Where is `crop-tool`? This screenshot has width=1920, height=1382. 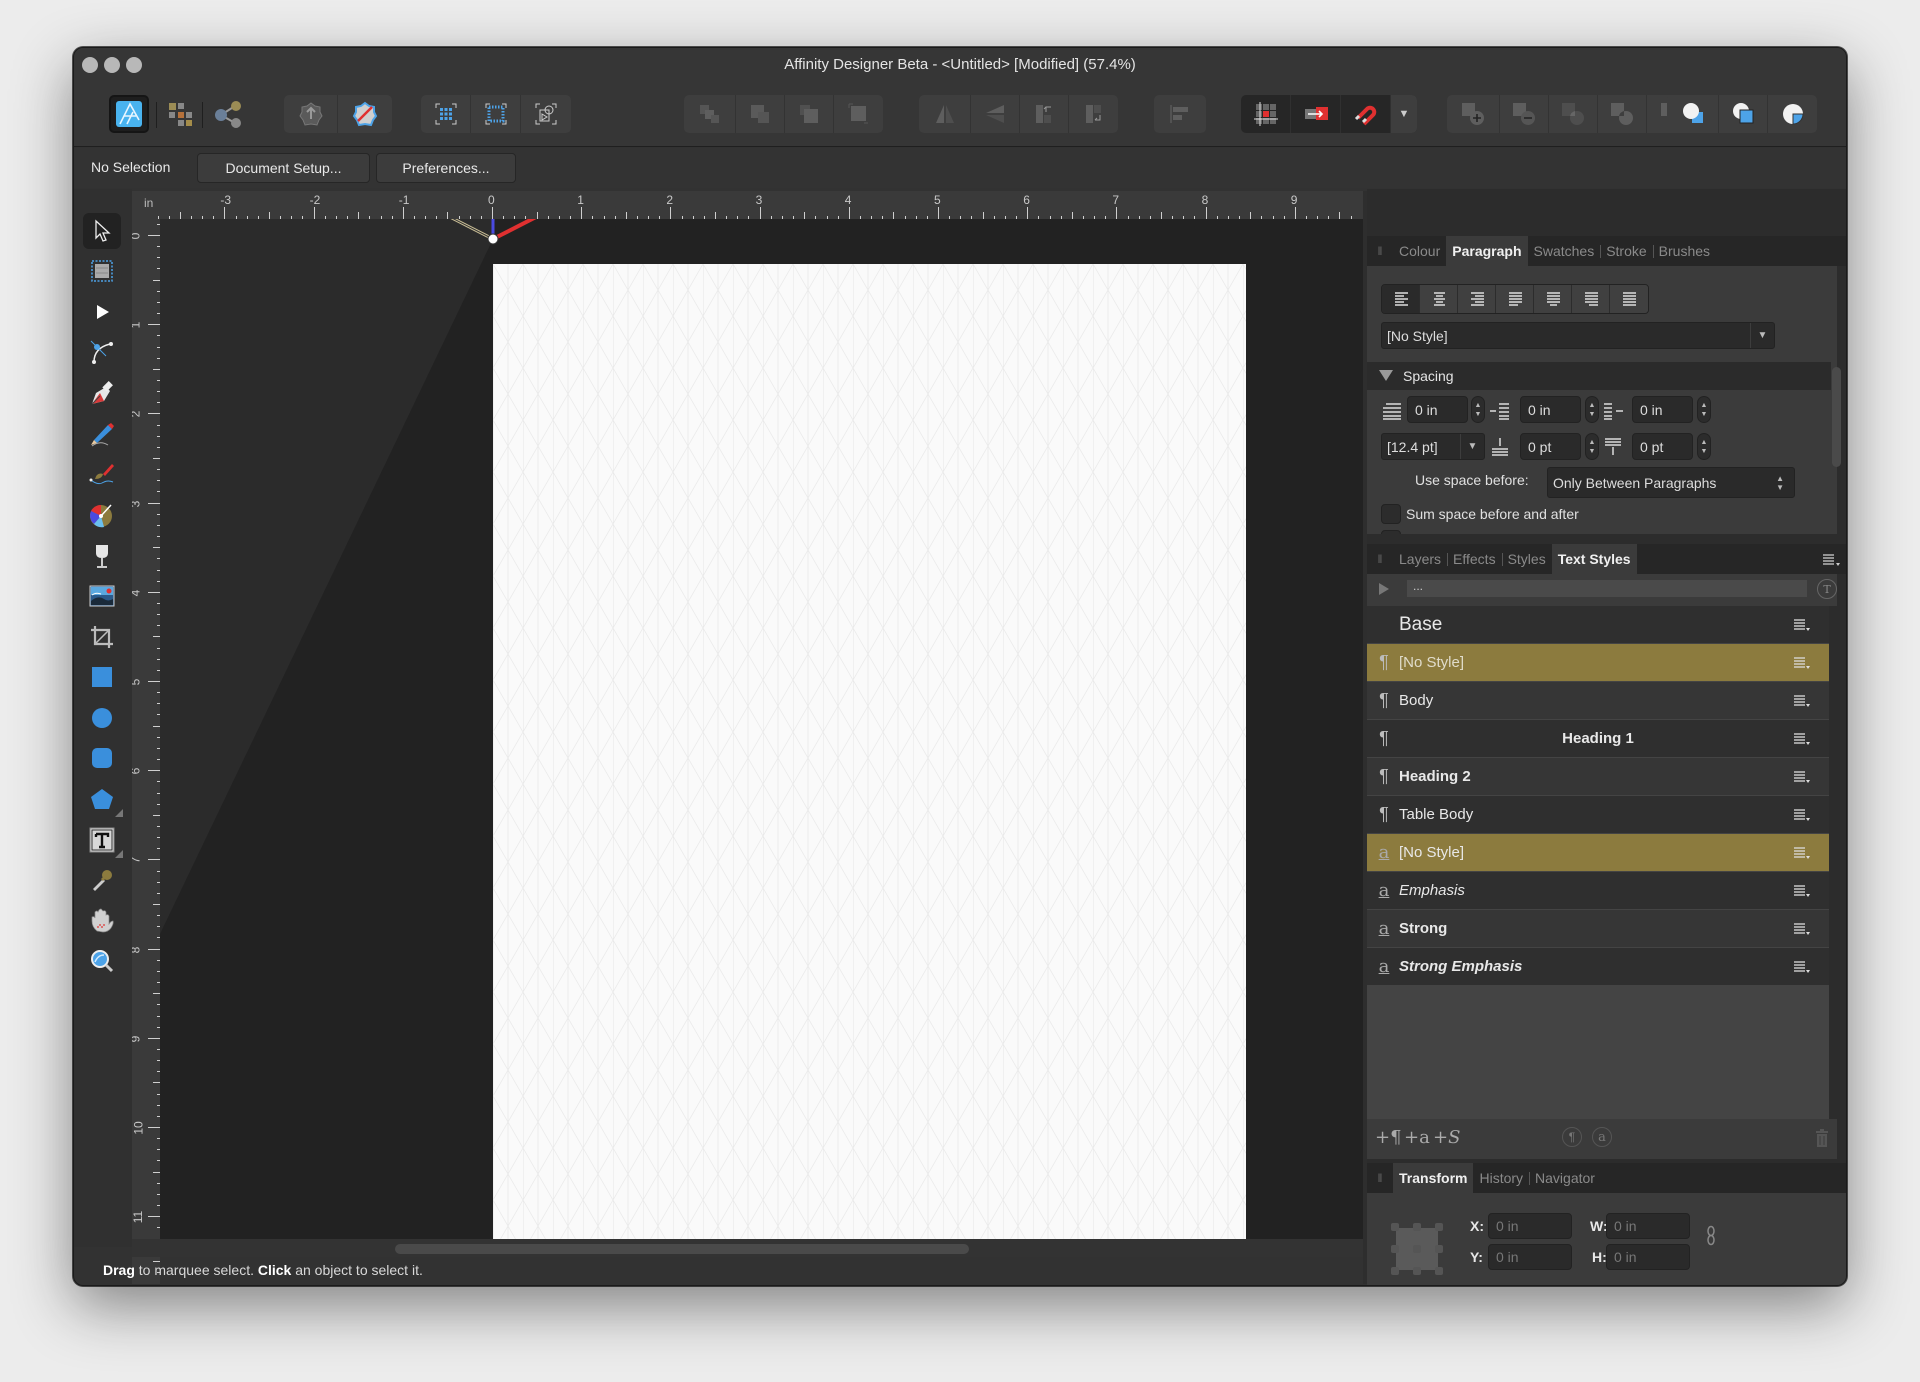
crop-tool is located at coordinates (102, 637).